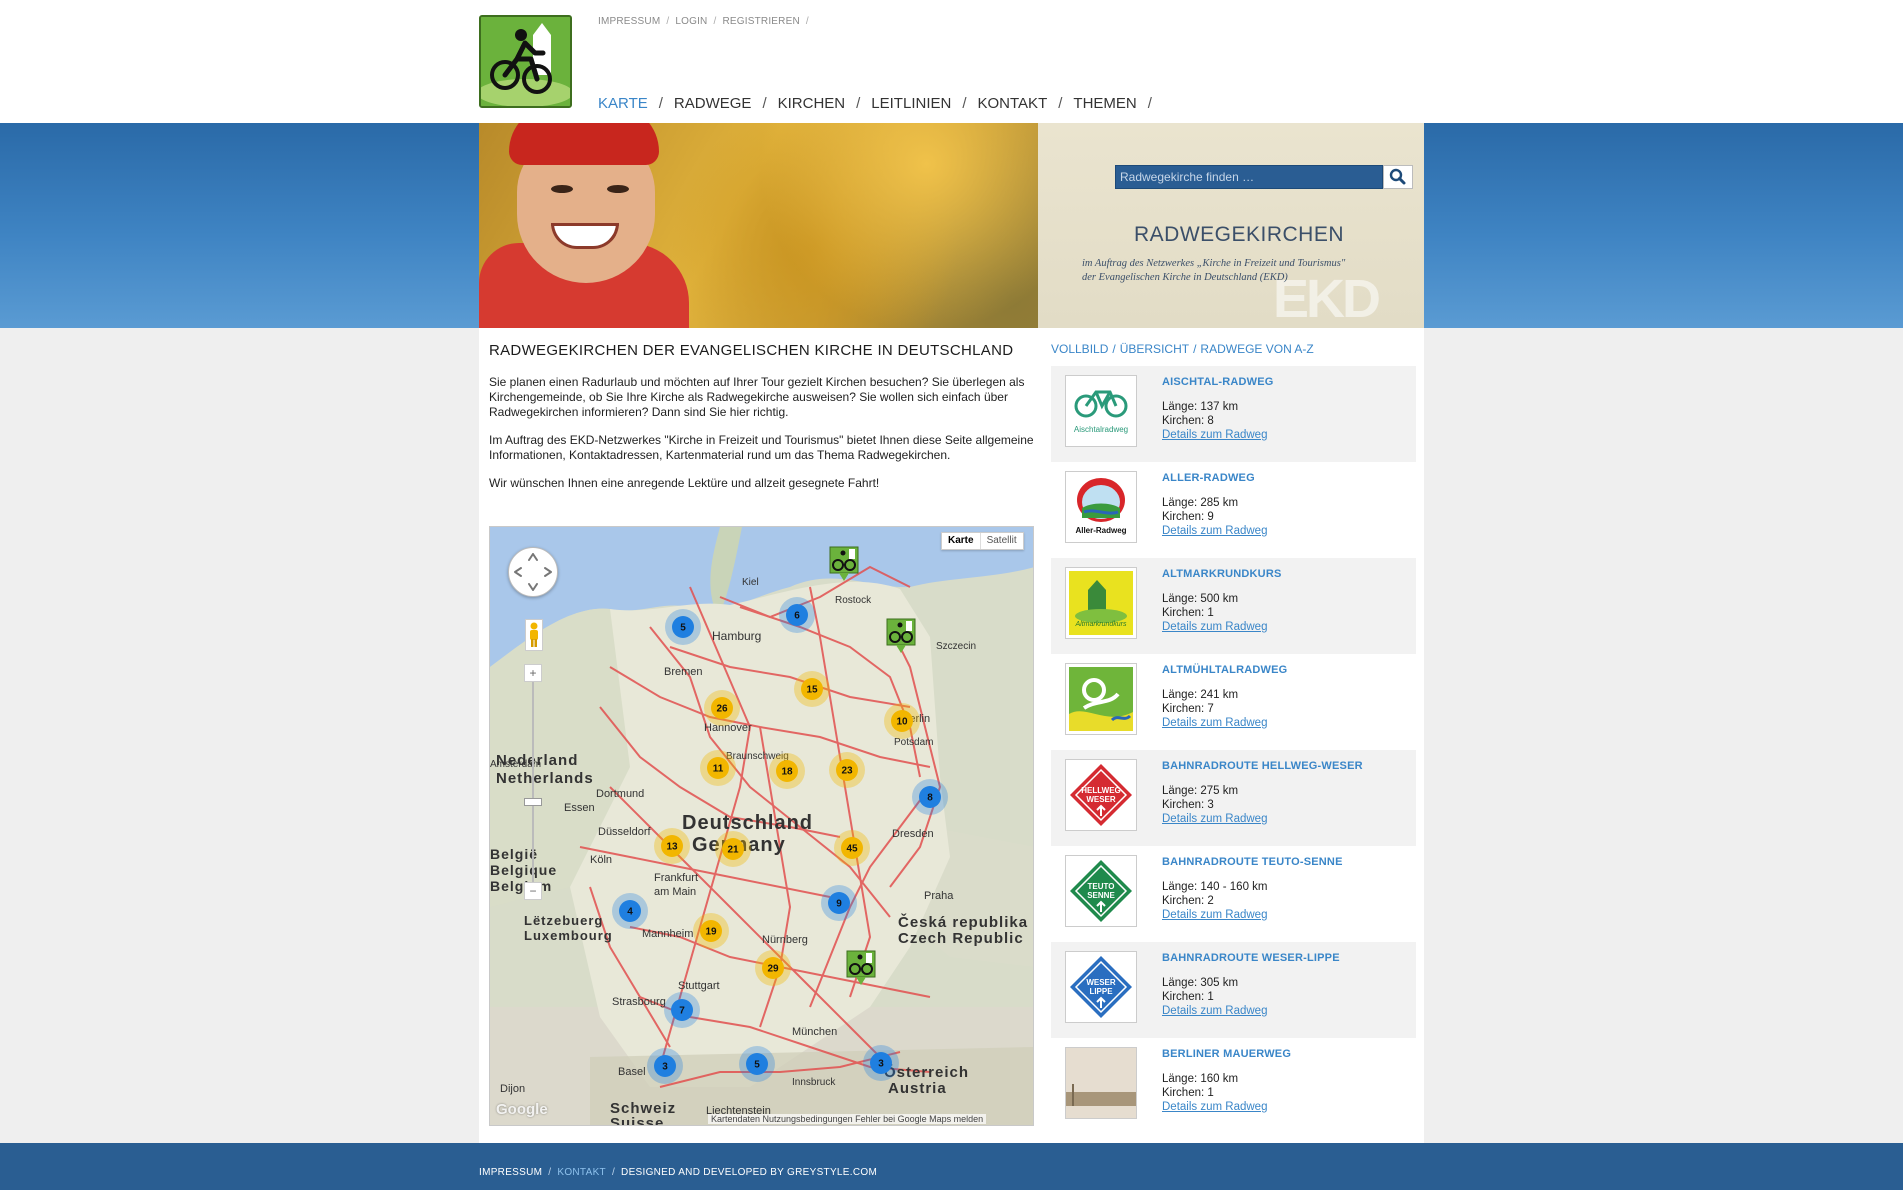 This screenshot has width=1903, height=1190. I want to click on map-place-label: Deutschland, so click(747, 823).